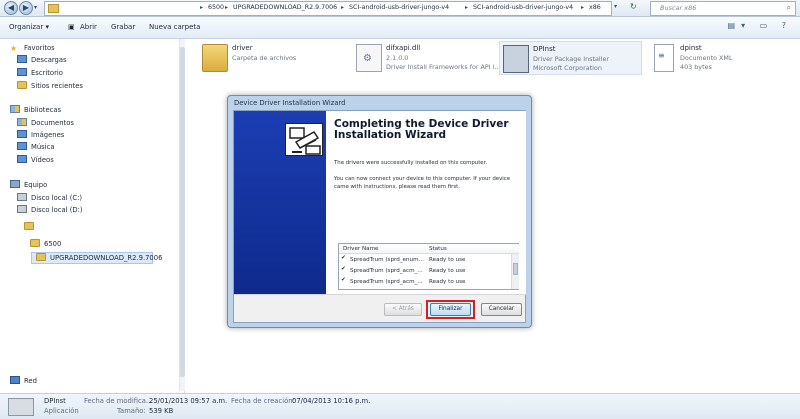 Image resolution: width=800 pixels, height=419 pixels. I want to click on detail-size-value: 539 KB, so click(161, 411).